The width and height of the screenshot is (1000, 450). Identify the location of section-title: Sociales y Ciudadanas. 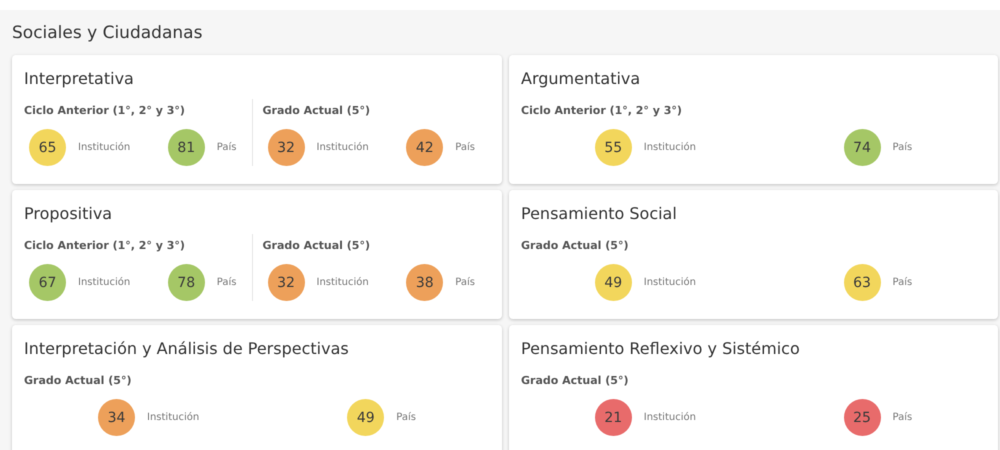
(108, 33).